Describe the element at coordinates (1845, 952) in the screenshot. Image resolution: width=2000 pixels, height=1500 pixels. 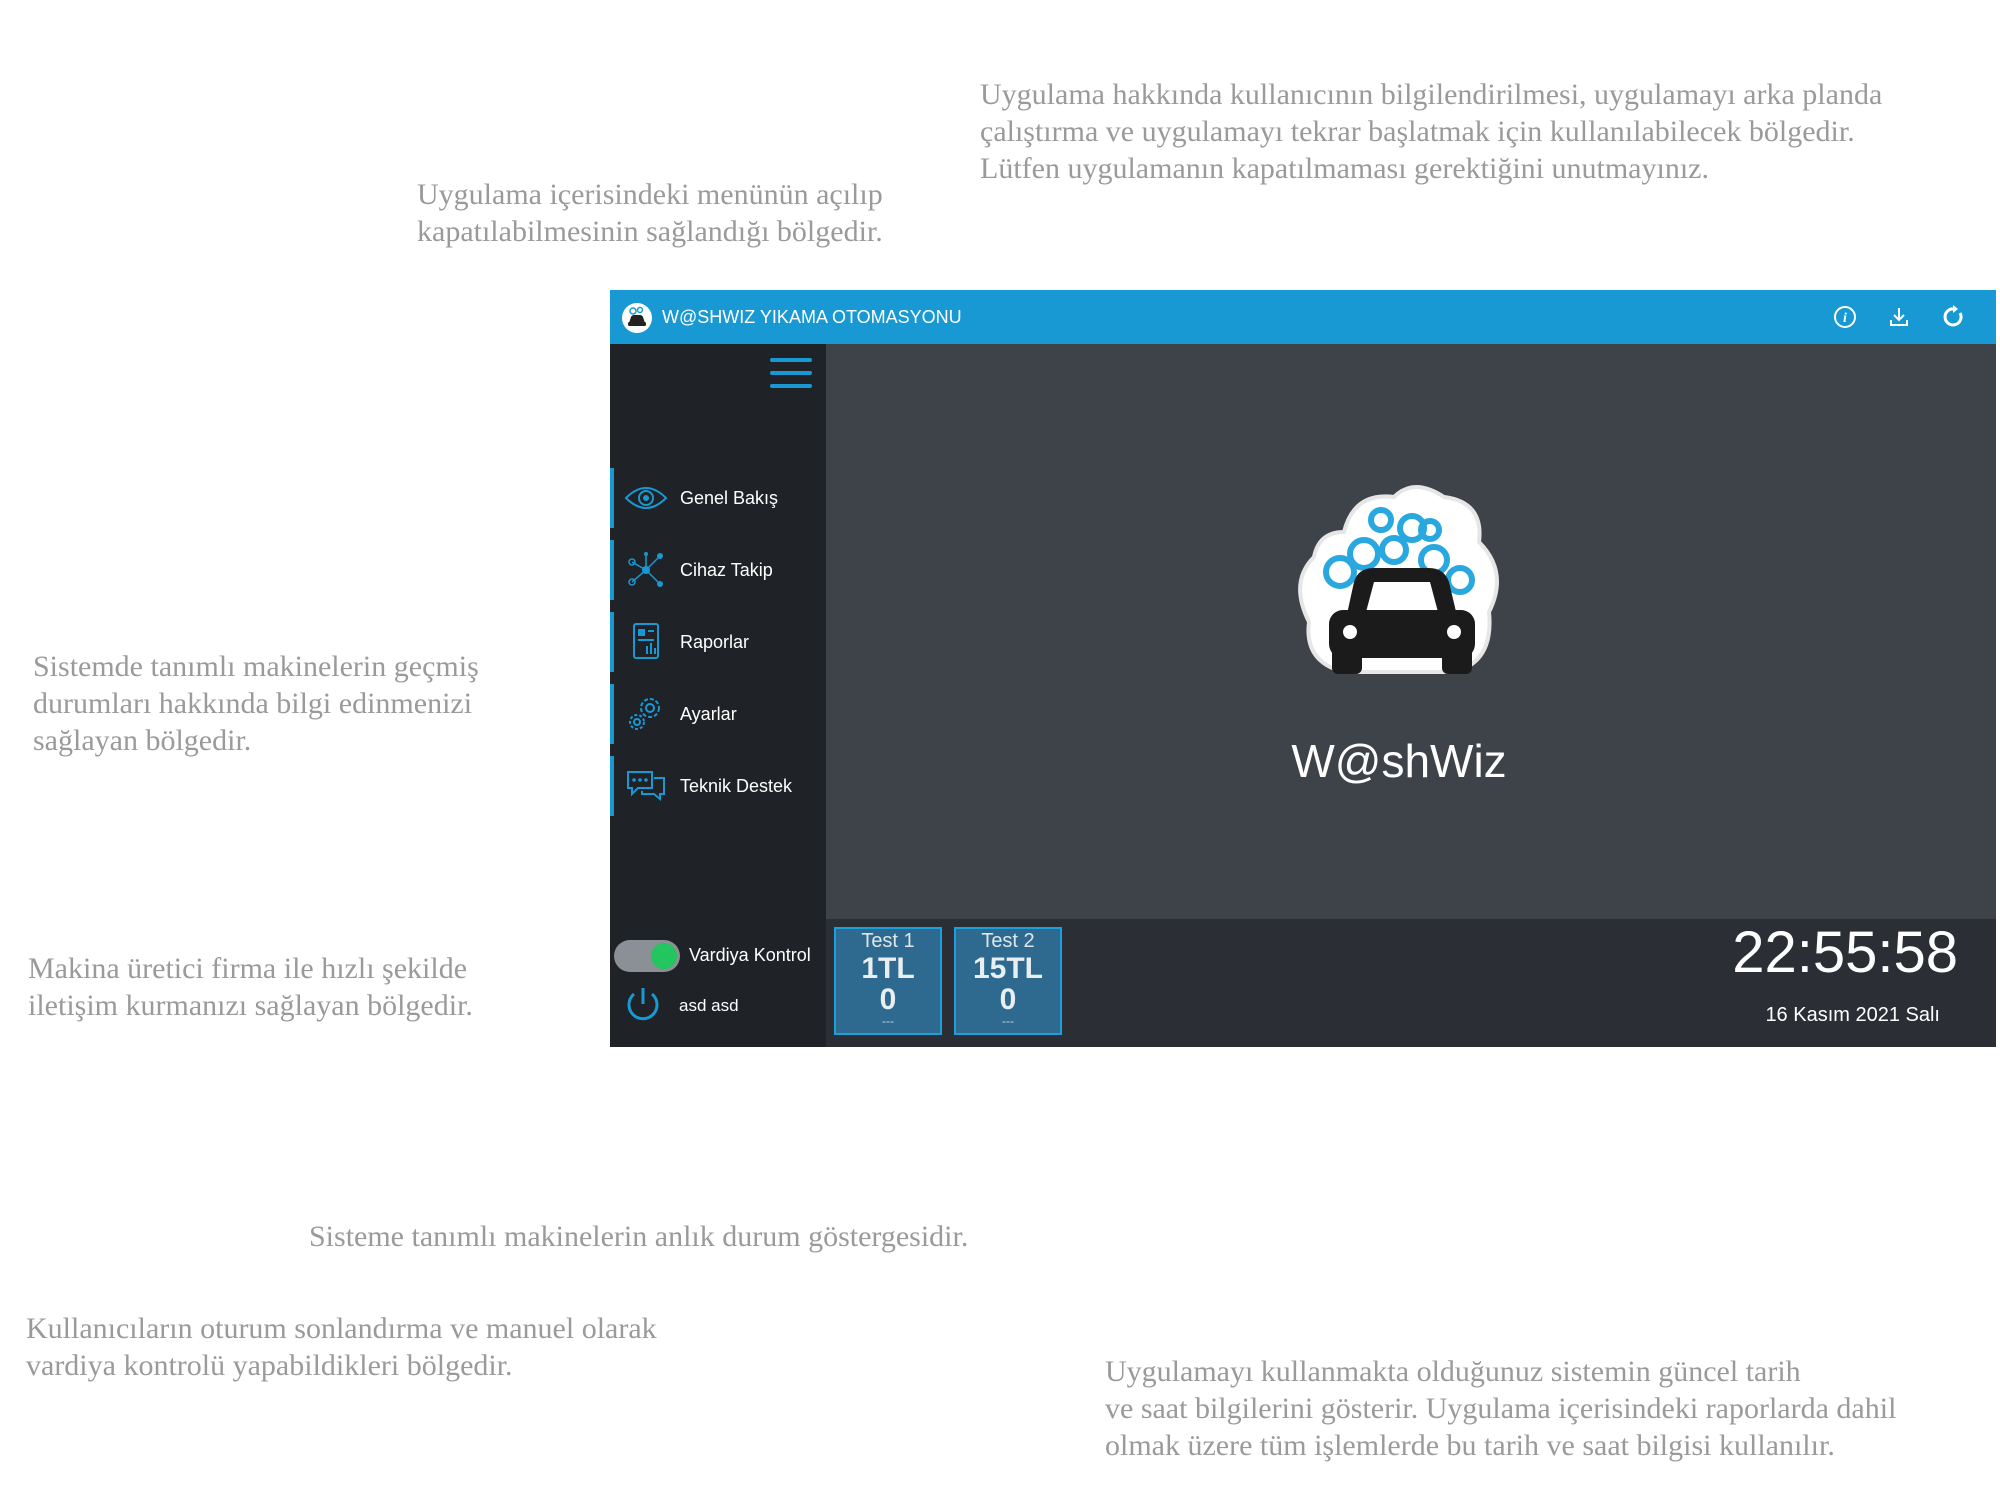
I see `clock-time: 22:55:58` at that location.